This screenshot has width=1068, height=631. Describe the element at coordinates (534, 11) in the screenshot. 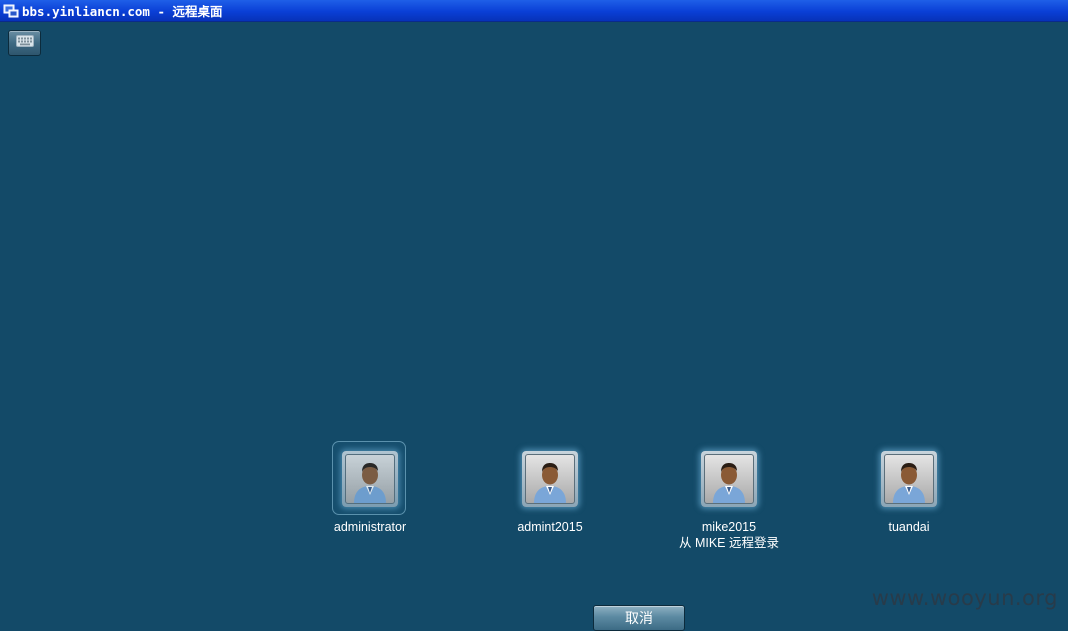

I see `window-titlebar: bbs.yinliancn.com - 远程桌面` at that location.